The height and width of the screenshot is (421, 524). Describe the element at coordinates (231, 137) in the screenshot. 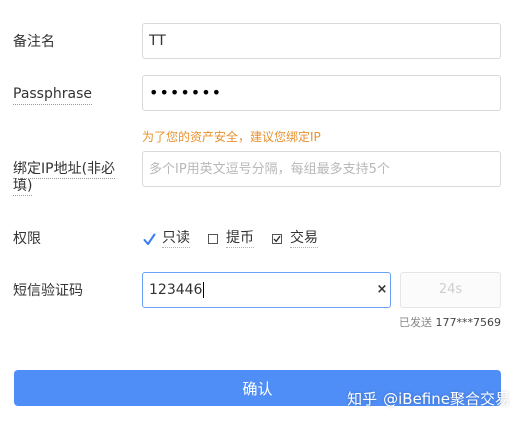

I see `security-tip: 为了您的资产安全，建议您绑定IP` at that location.